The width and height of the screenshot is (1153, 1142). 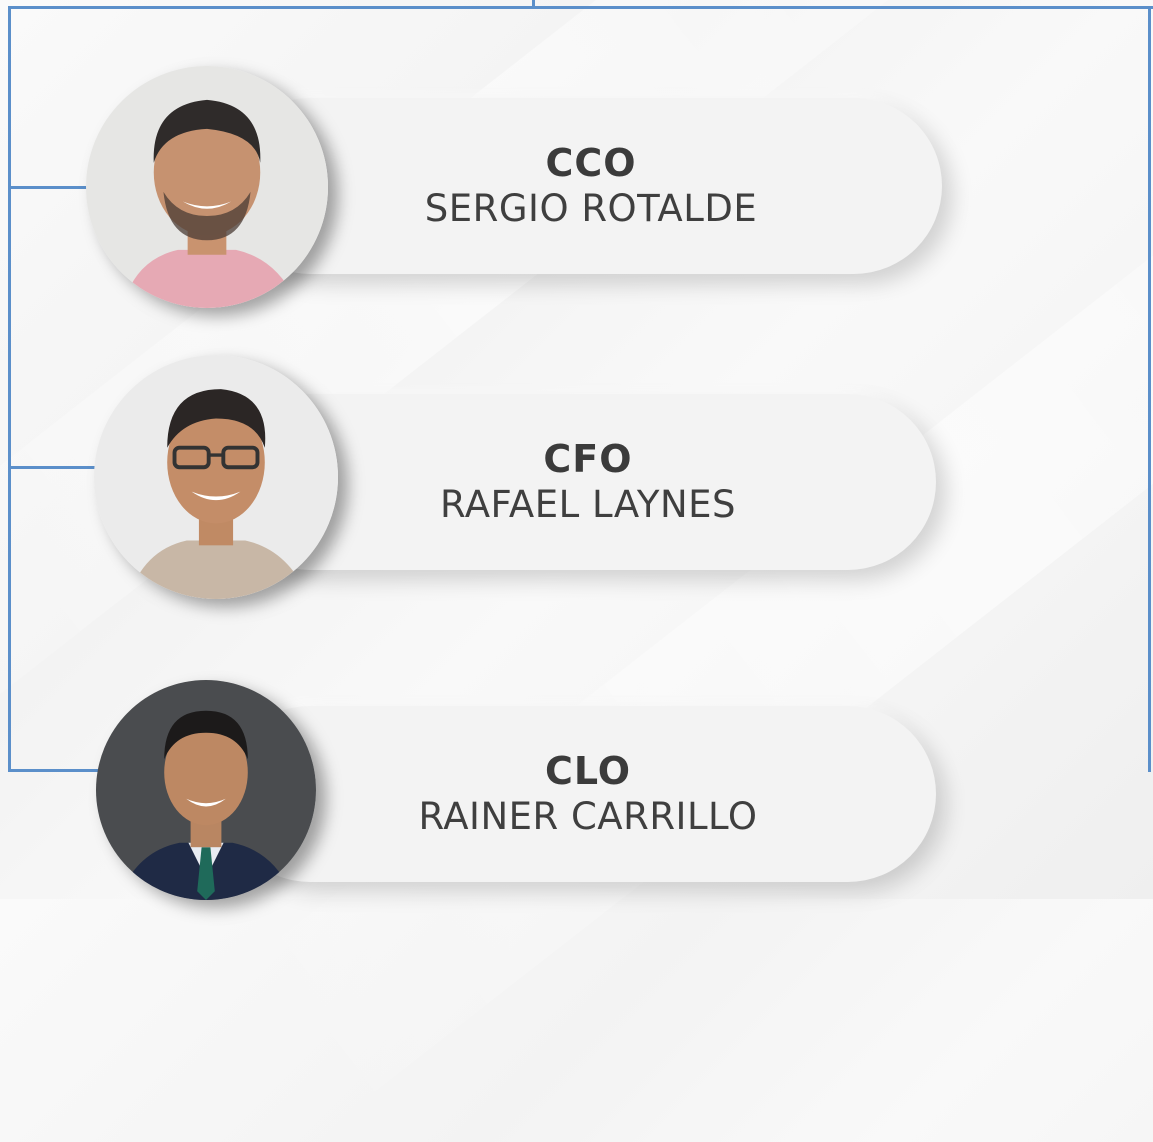 I want to click on member-card-cco: CCO SERGIO ROTALDE, so click(x=582, y=186).